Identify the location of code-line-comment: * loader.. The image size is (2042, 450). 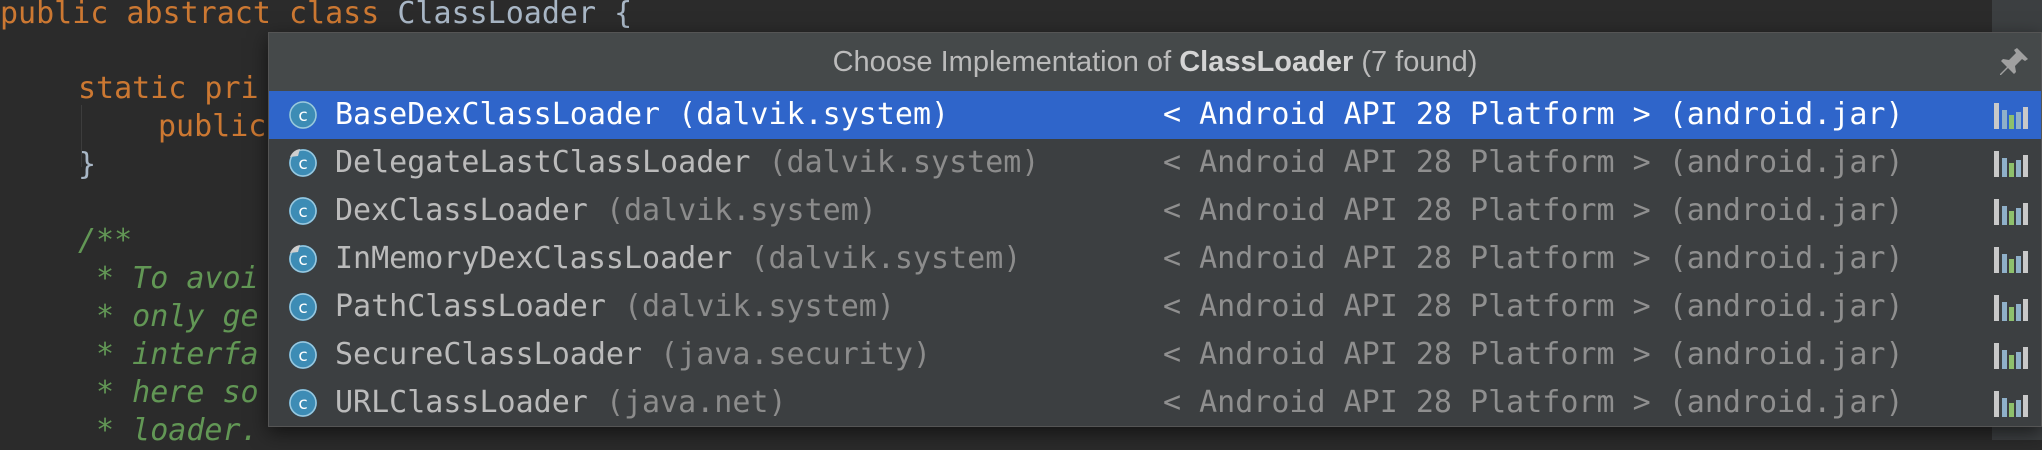
(168, 430).